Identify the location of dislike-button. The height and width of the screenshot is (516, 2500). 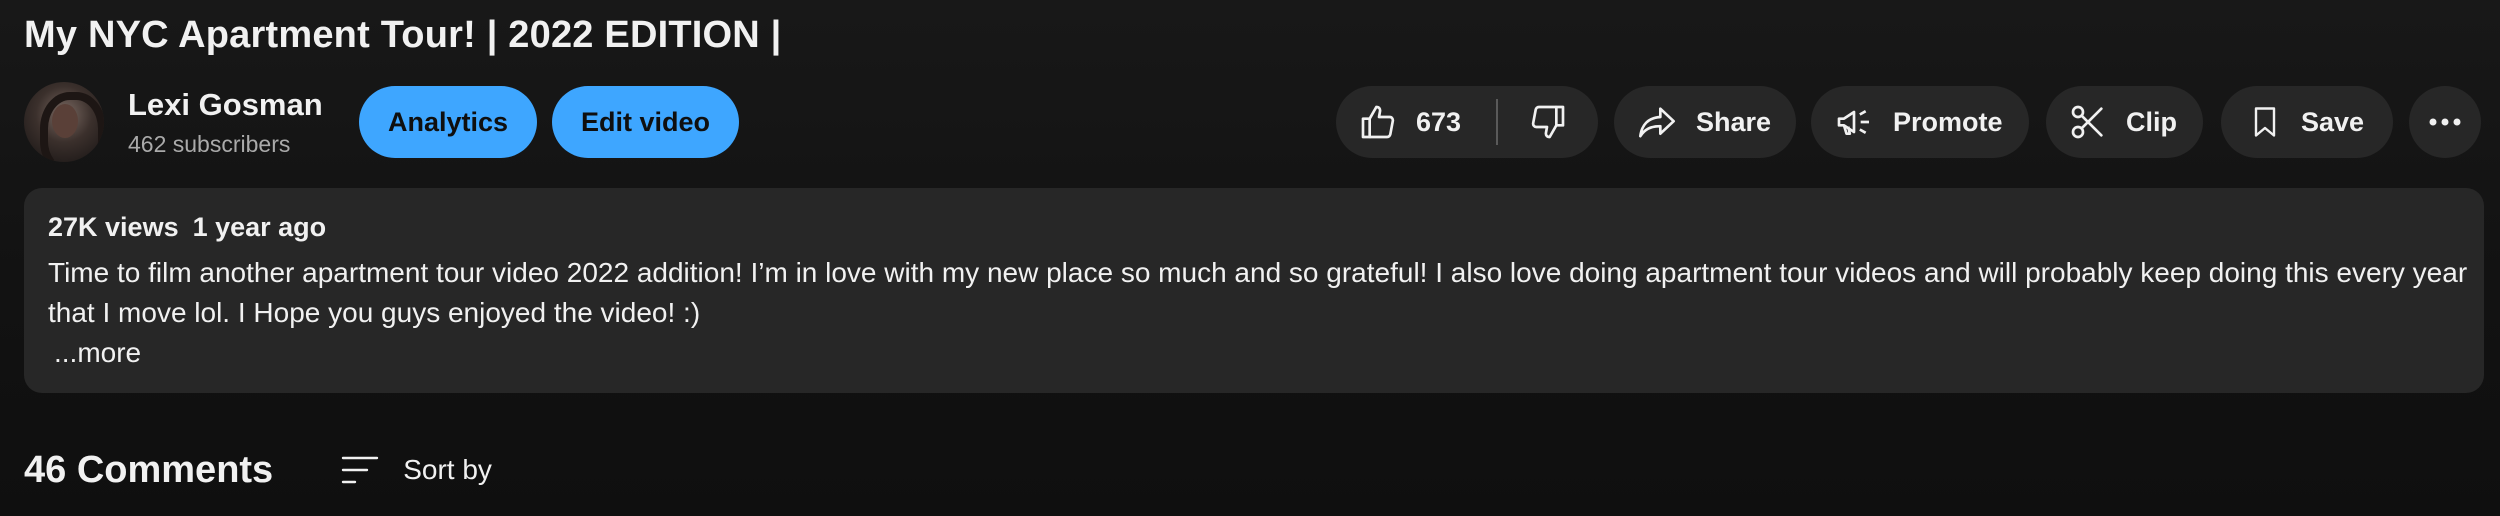
(1548, 122).